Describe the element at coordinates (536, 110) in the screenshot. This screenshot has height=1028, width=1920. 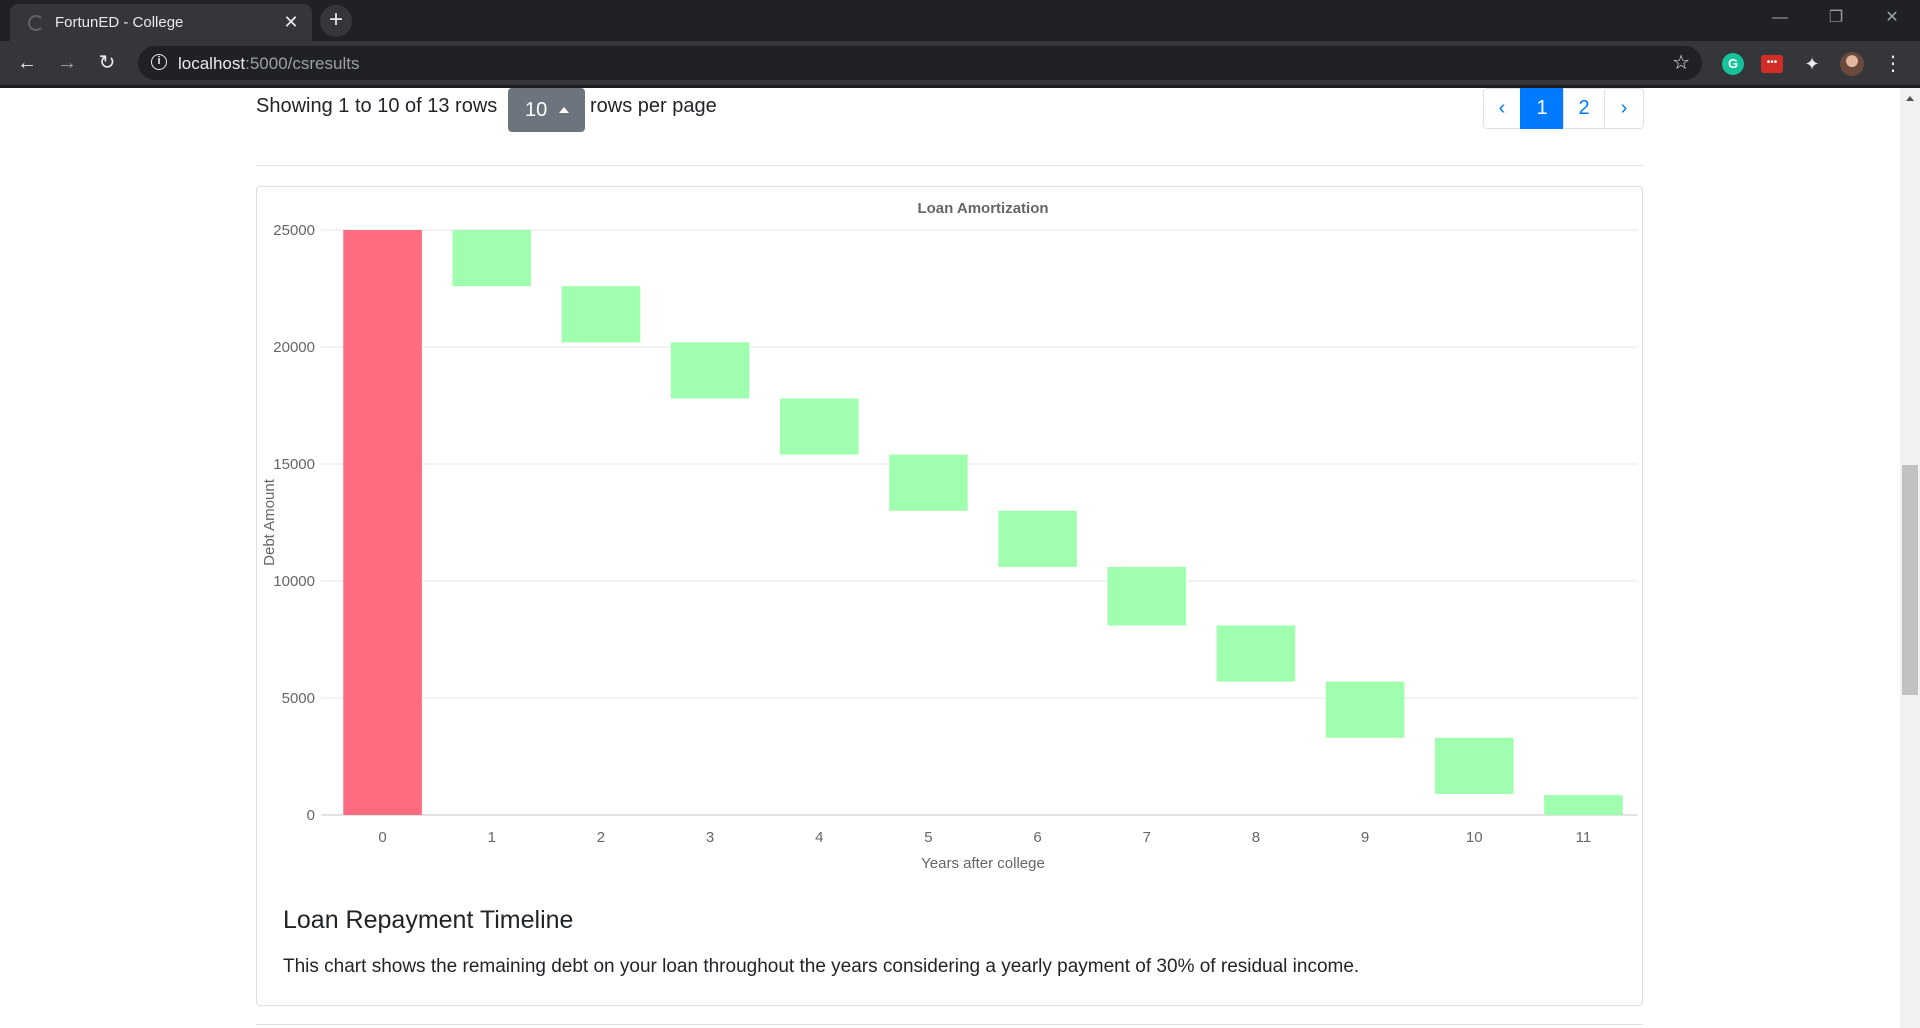
I see `page-size-value: 10` at that location.